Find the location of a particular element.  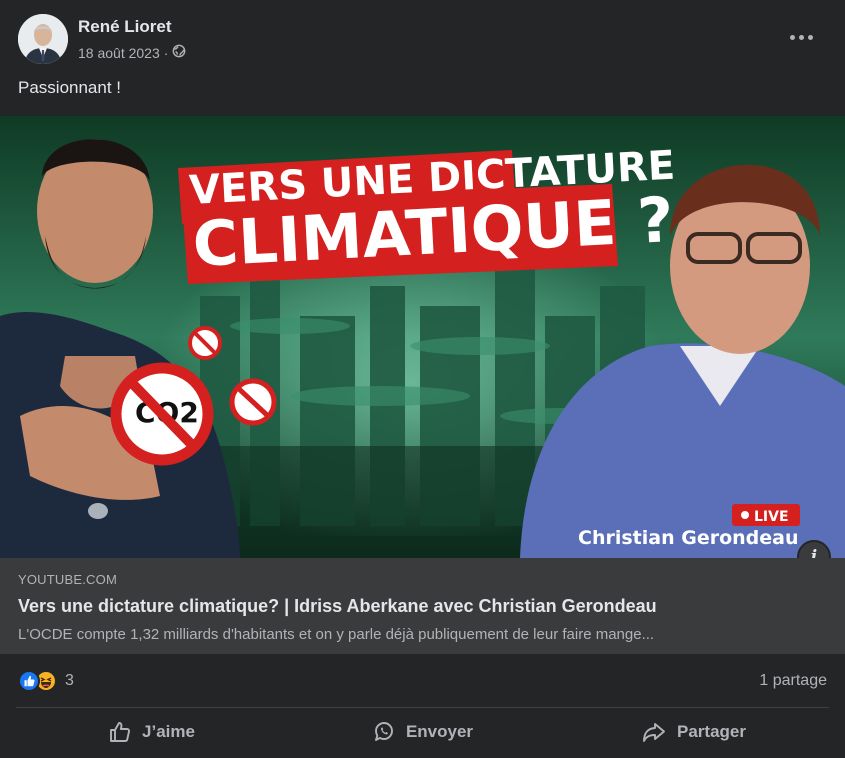

post-date: 18 août 2023 is located at coordinates (119, 53).